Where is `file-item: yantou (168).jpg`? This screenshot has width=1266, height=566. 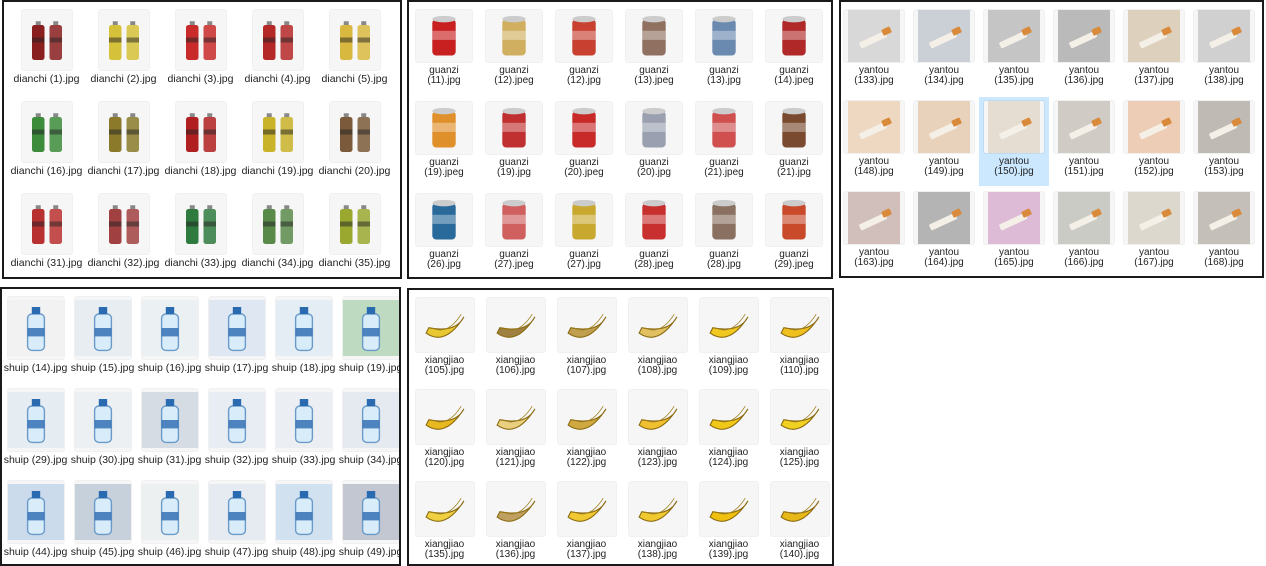 file-item: yantou (168).jpg is located at coordinates (1224, 232).